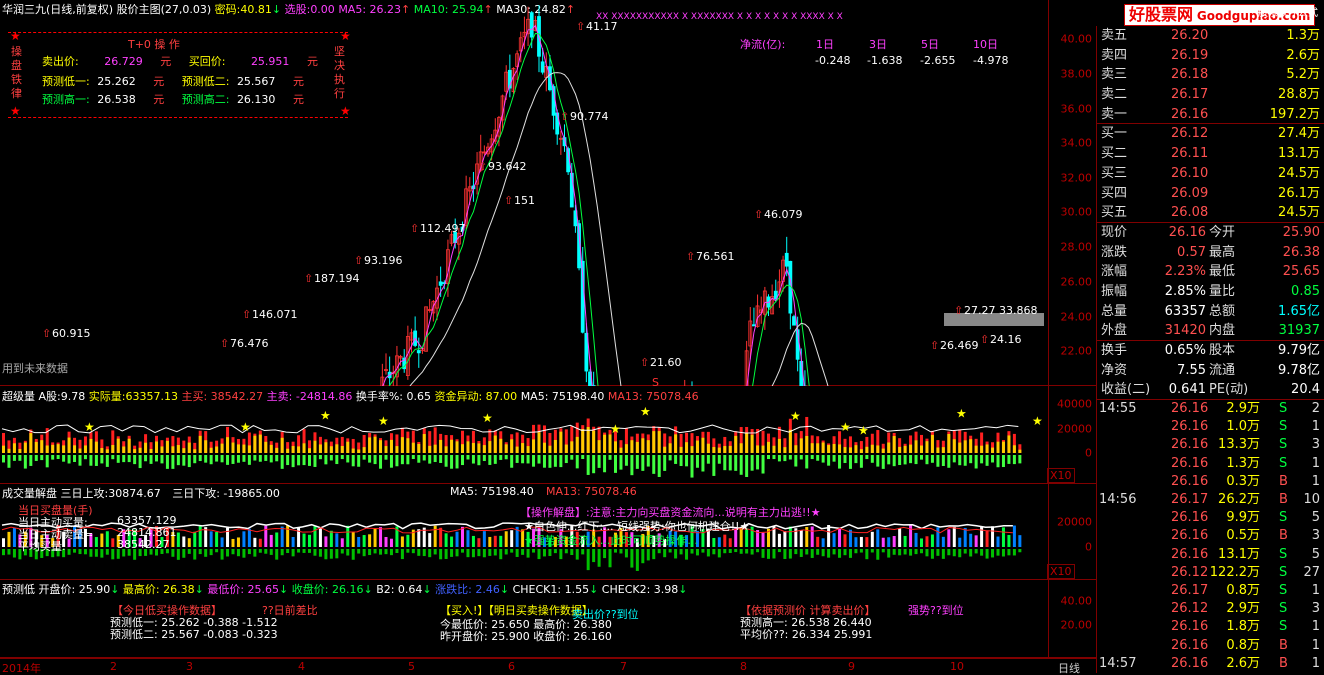  What do you see at coordinates (1283, 536) in the screenshot?
I see `tick-side: B` at bounding box center [1283, 536].